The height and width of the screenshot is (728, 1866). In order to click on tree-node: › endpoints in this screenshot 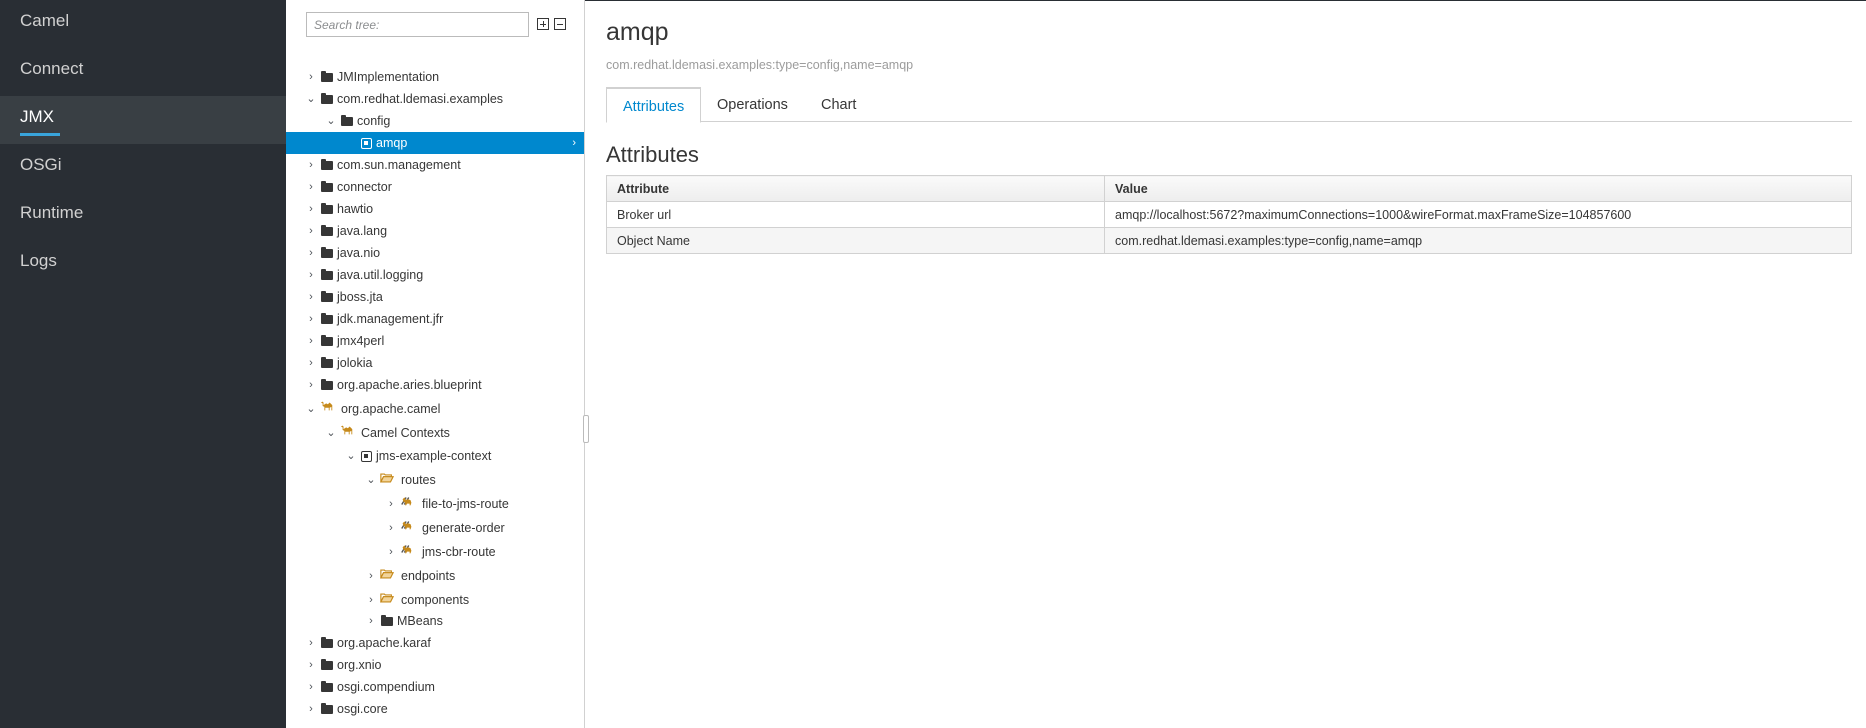, I will do `click(435, 576)`.